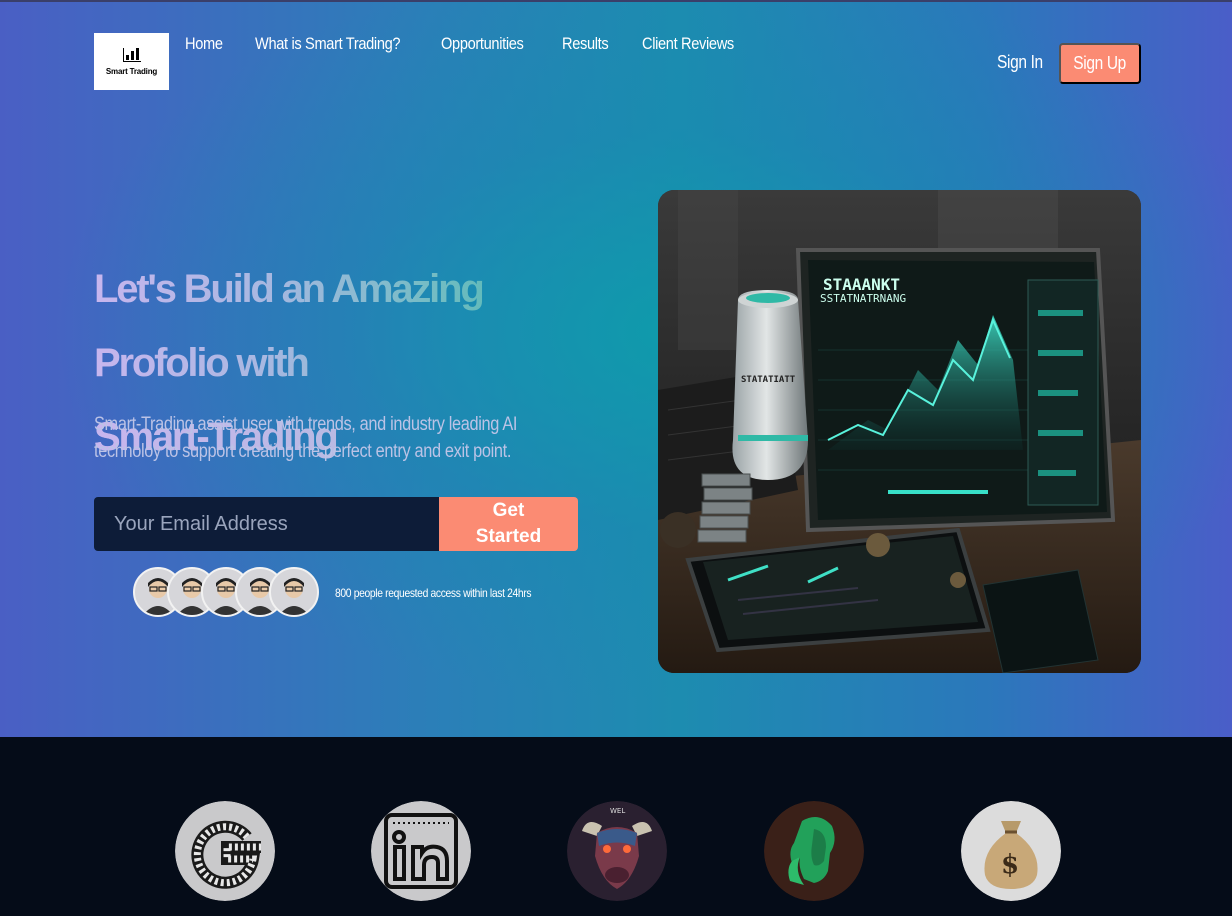 This screenshot has width=1232, height=916. I want to click on nav-home: Home, so click(204, 44).